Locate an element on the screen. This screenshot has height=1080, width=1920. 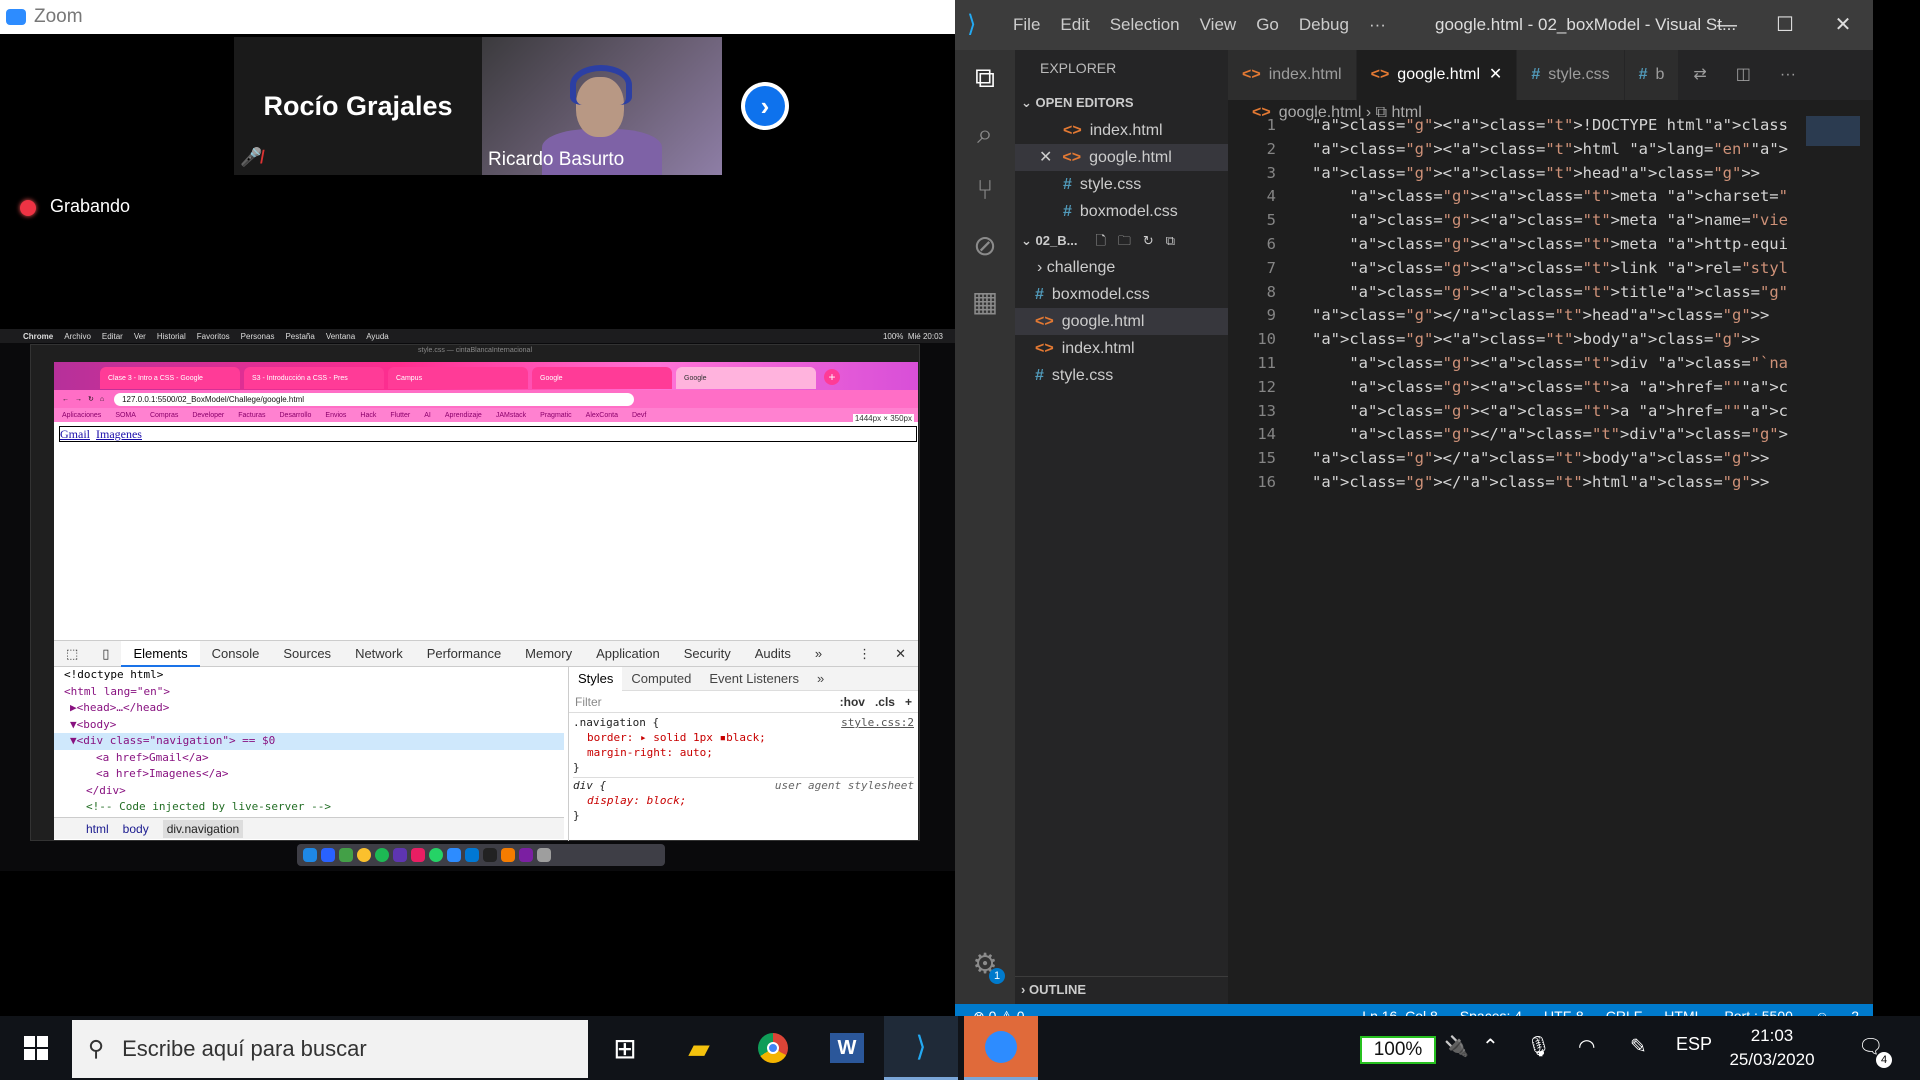
chrome-tab: S3 - Introducción a CSS - Pres is located at coordinates (314, 378).